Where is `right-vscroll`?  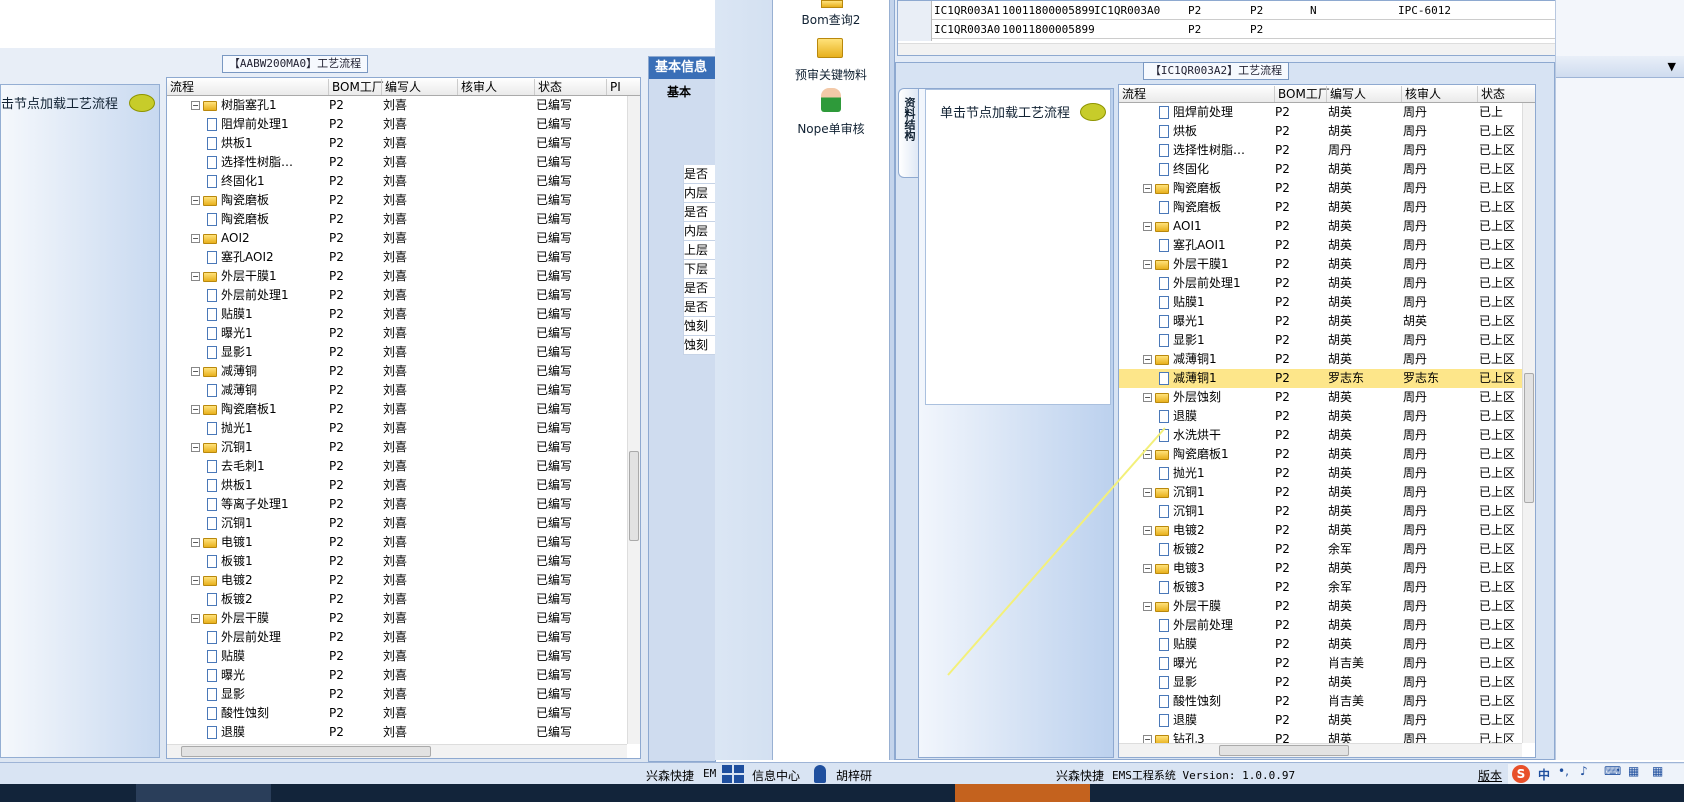
right-vscroll is located at coordinates (1528, 423).